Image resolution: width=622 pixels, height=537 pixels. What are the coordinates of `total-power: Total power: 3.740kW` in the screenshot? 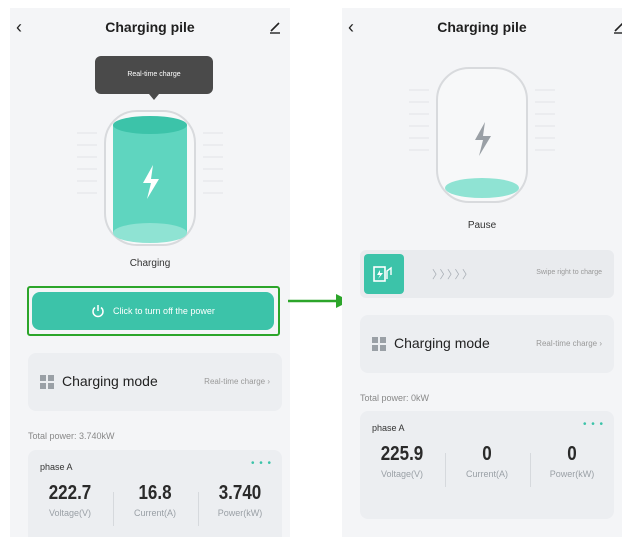 It's located at (71, 436).